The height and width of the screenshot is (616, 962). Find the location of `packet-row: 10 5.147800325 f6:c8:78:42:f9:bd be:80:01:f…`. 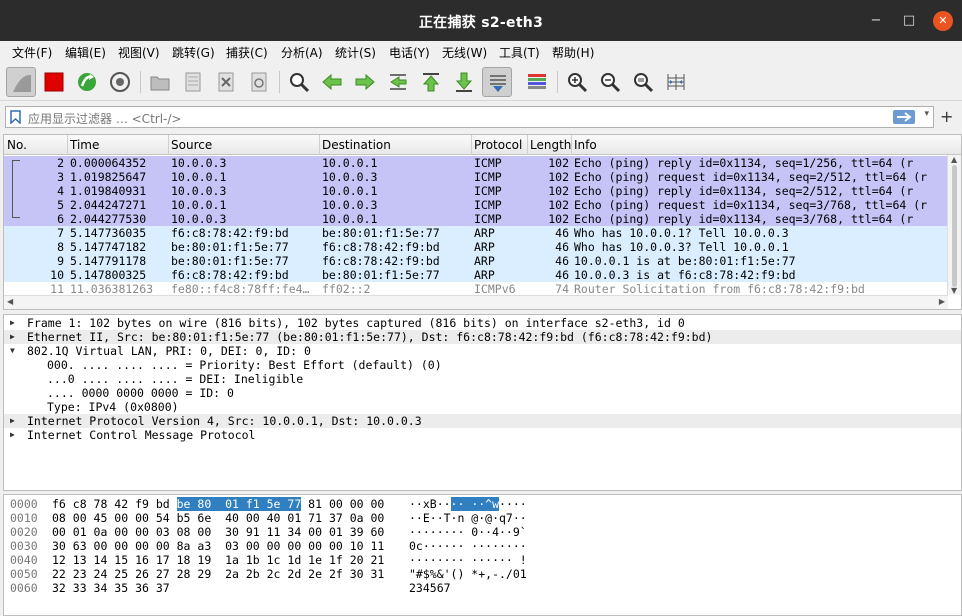

packet-row: 10 5.147800325 f6:c8:78:42:f9:bd be:80:01:f… is located at coordinates (476, 275).